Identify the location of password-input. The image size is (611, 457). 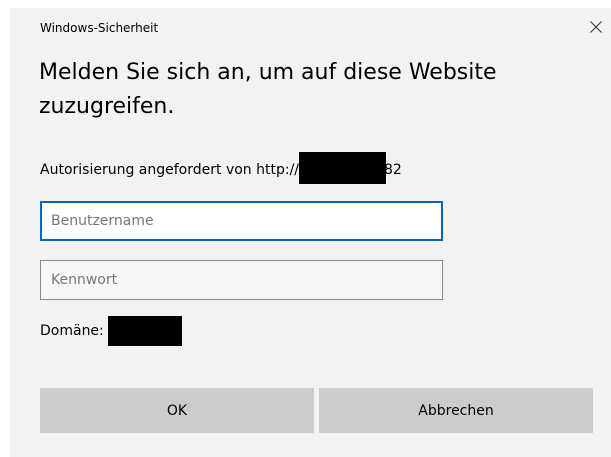
(241, 280).